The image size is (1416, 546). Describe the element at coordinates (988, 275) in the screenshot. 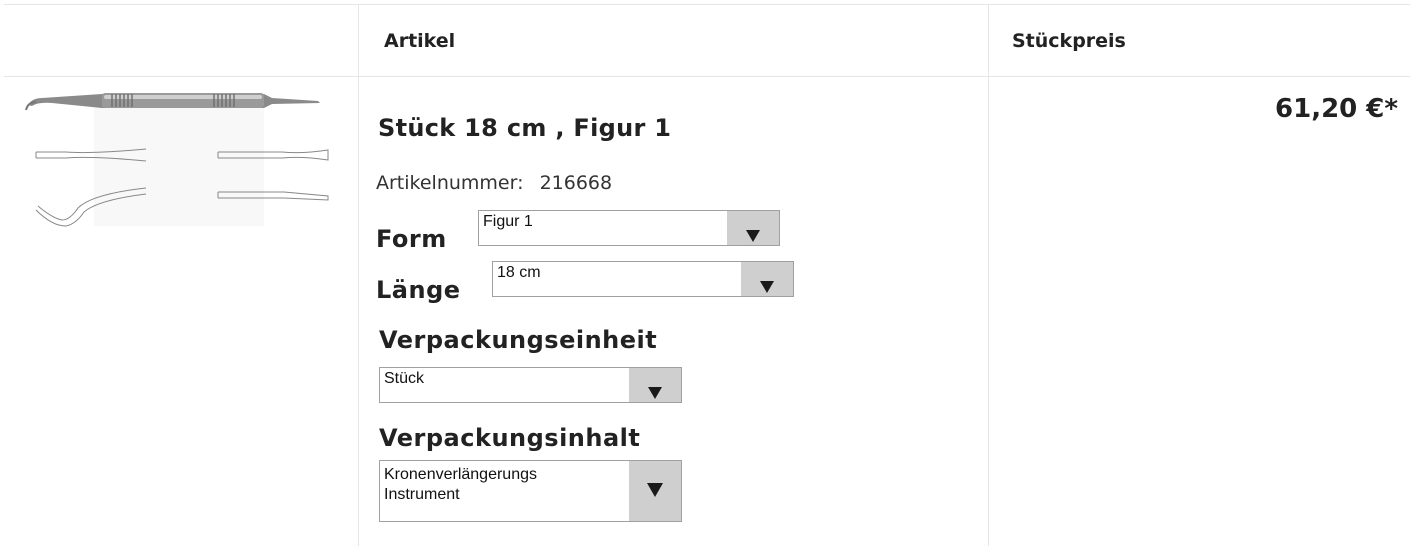

I see `column-divider-price` at that location.